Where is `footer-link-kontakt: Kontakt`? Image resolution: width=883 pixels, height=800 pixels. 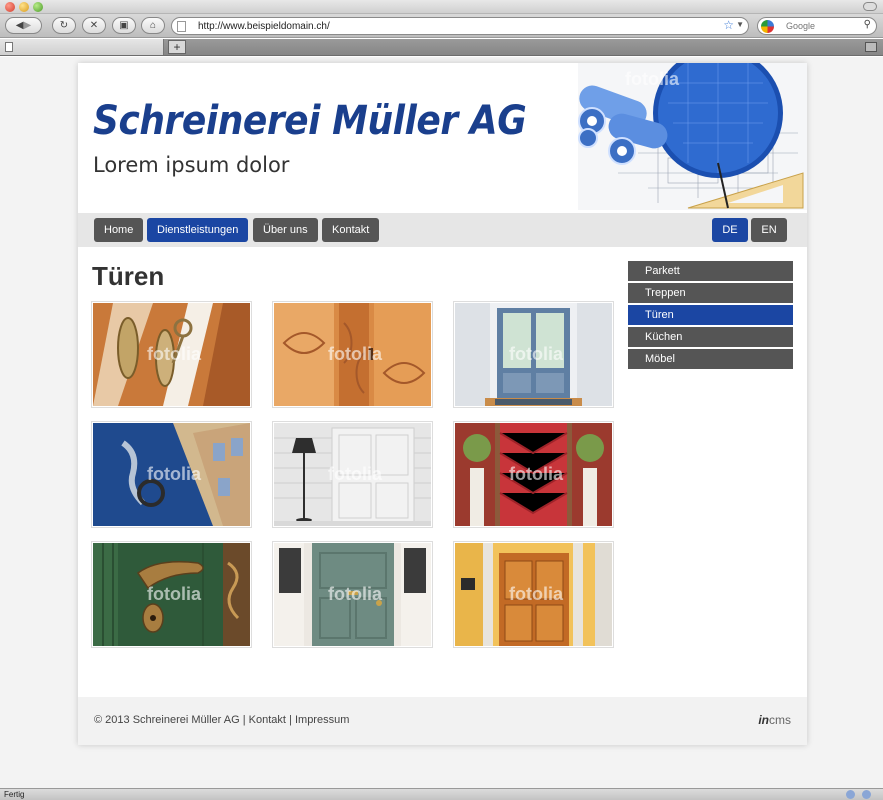 footer-link-kontakt: Kontakt is located at coordinates (267, 720).